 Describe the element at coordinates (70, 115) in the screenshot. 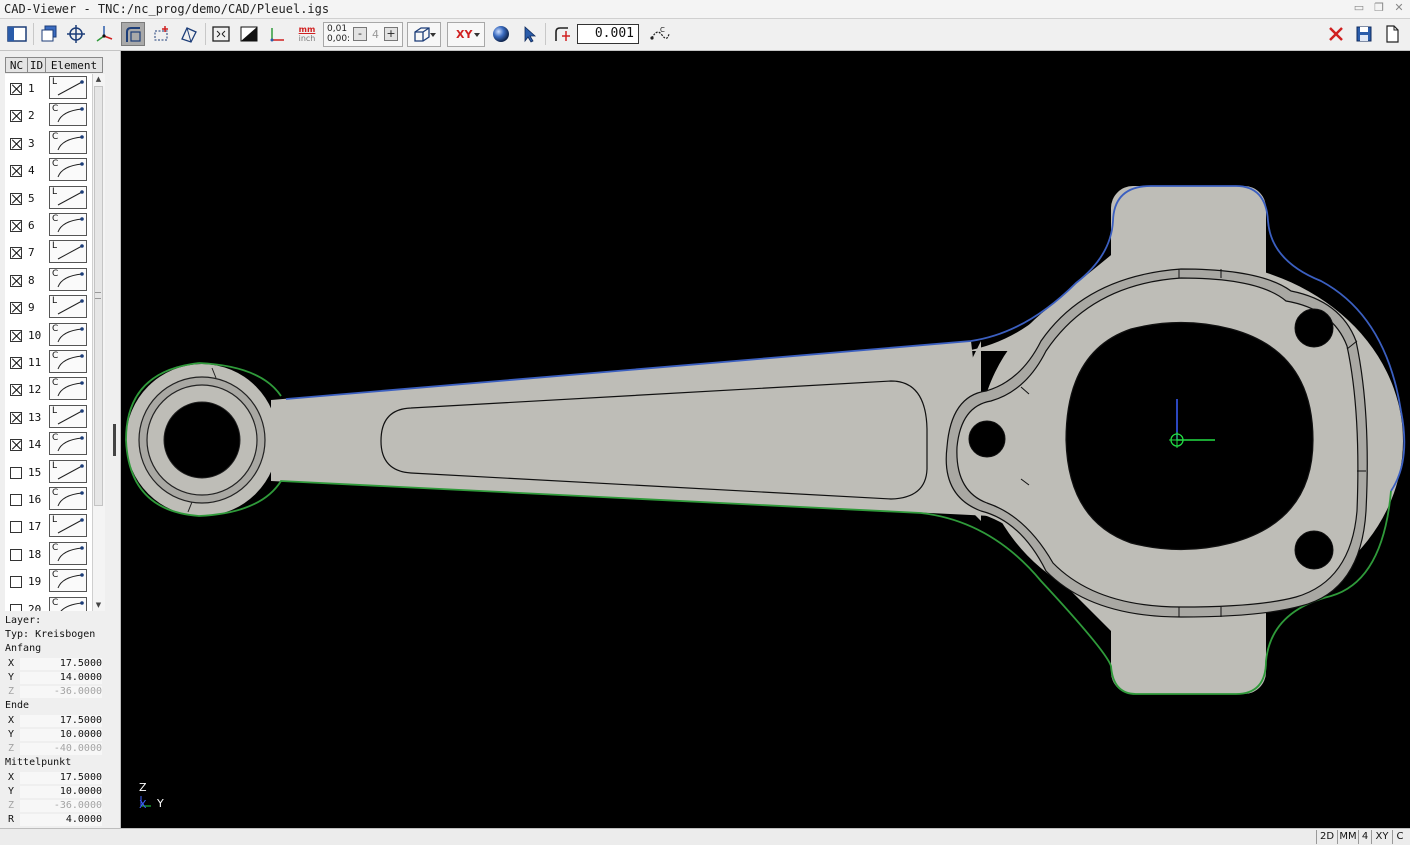

I see `element-glyph` at that location.